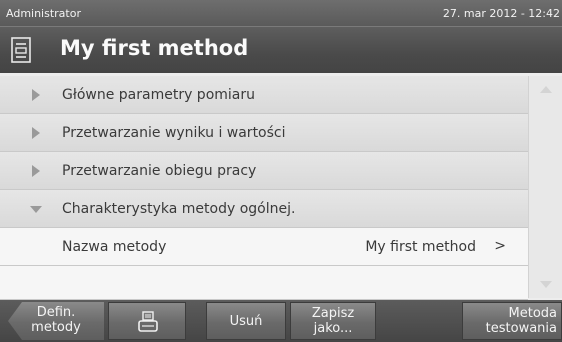 The width and height of the screenshot is (562, 342). What do you see at coordinates (158, 95) in the screenshot?
I see `section-label: Główne parametry pomiaru` at bounding box center [158, 95].